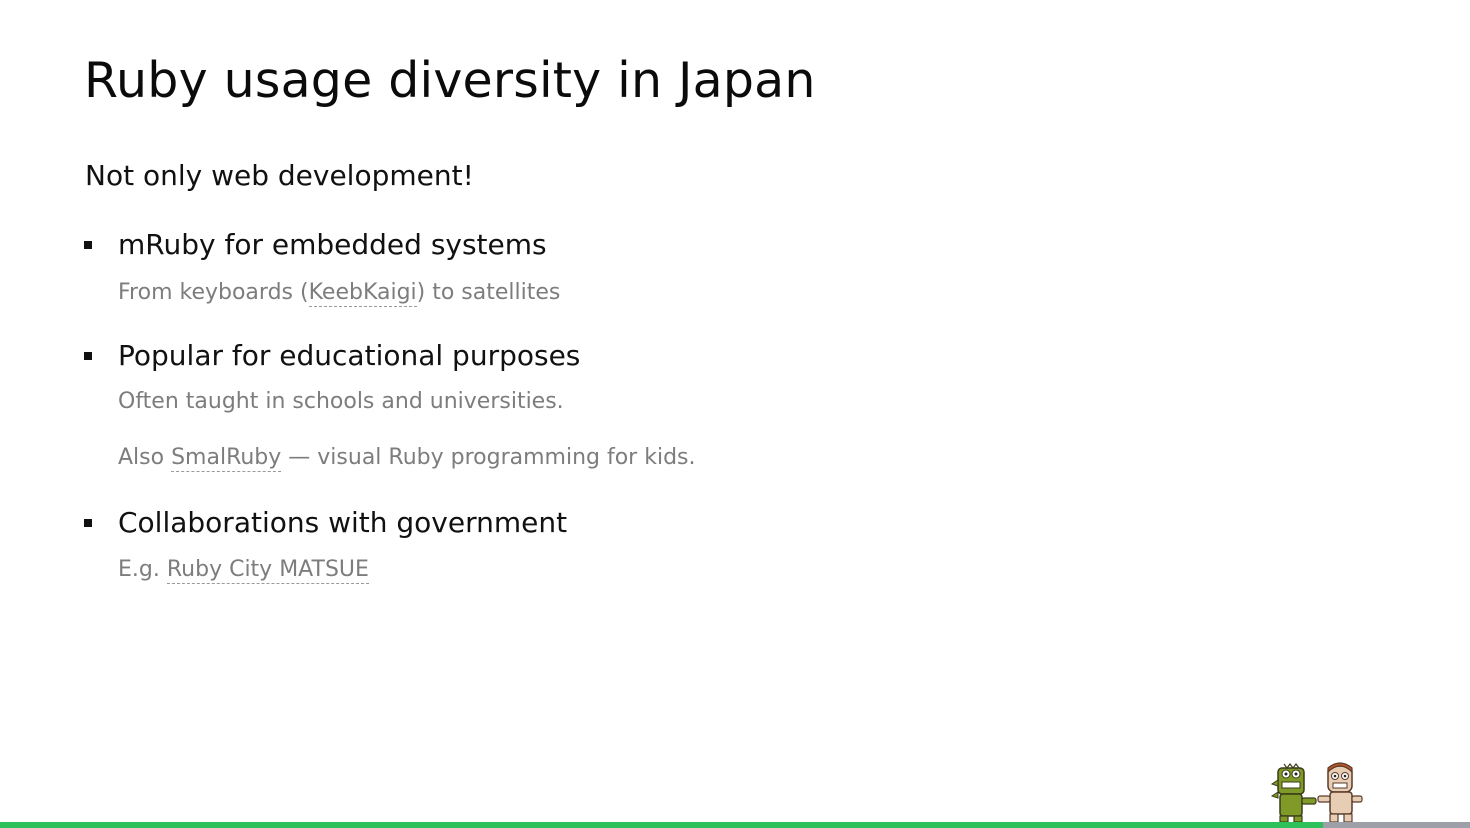 Image resolution: width=1470 pixels, height=828 pixels. I want to click on green-monster-icon, so click(1293, 793).